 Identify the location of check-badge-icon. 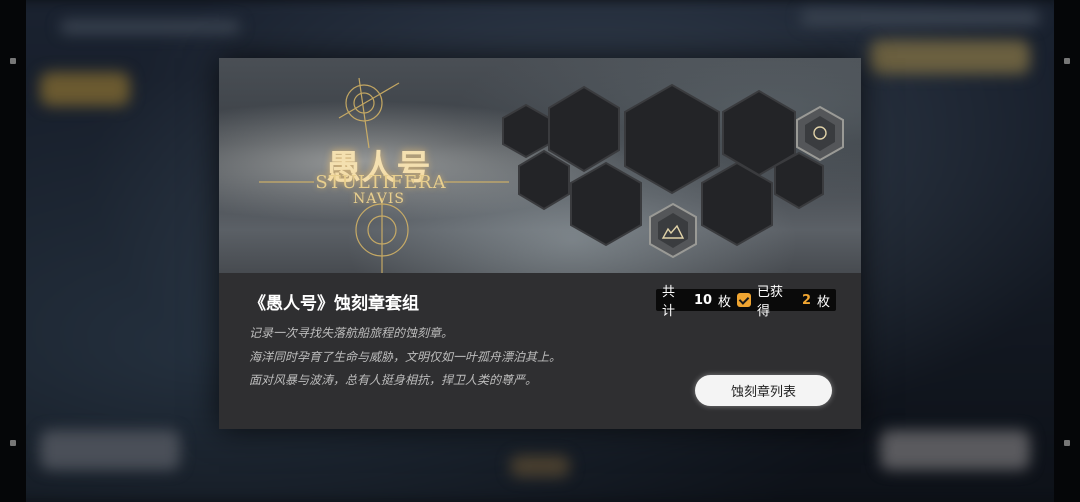
(744, 300).